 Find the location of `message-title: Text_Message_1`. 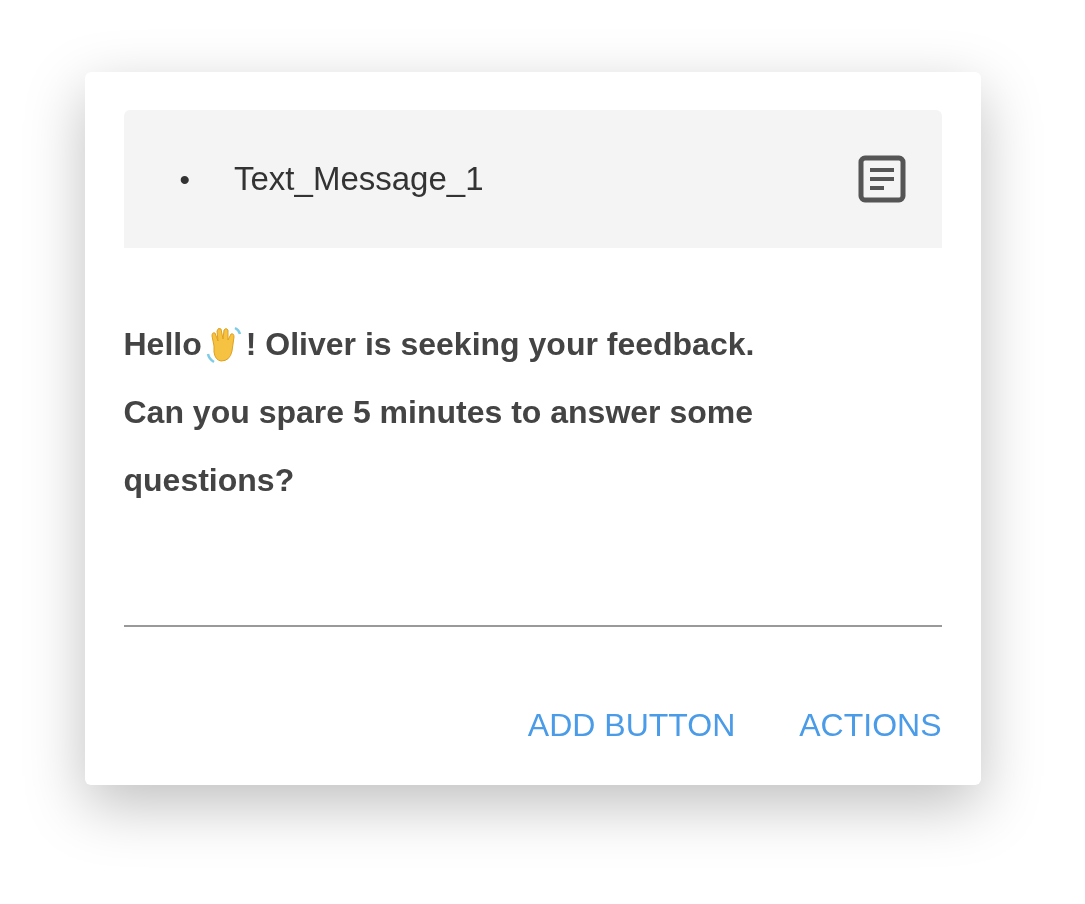

message-title: Text_Message_1 is located at coordinates (359, 179).